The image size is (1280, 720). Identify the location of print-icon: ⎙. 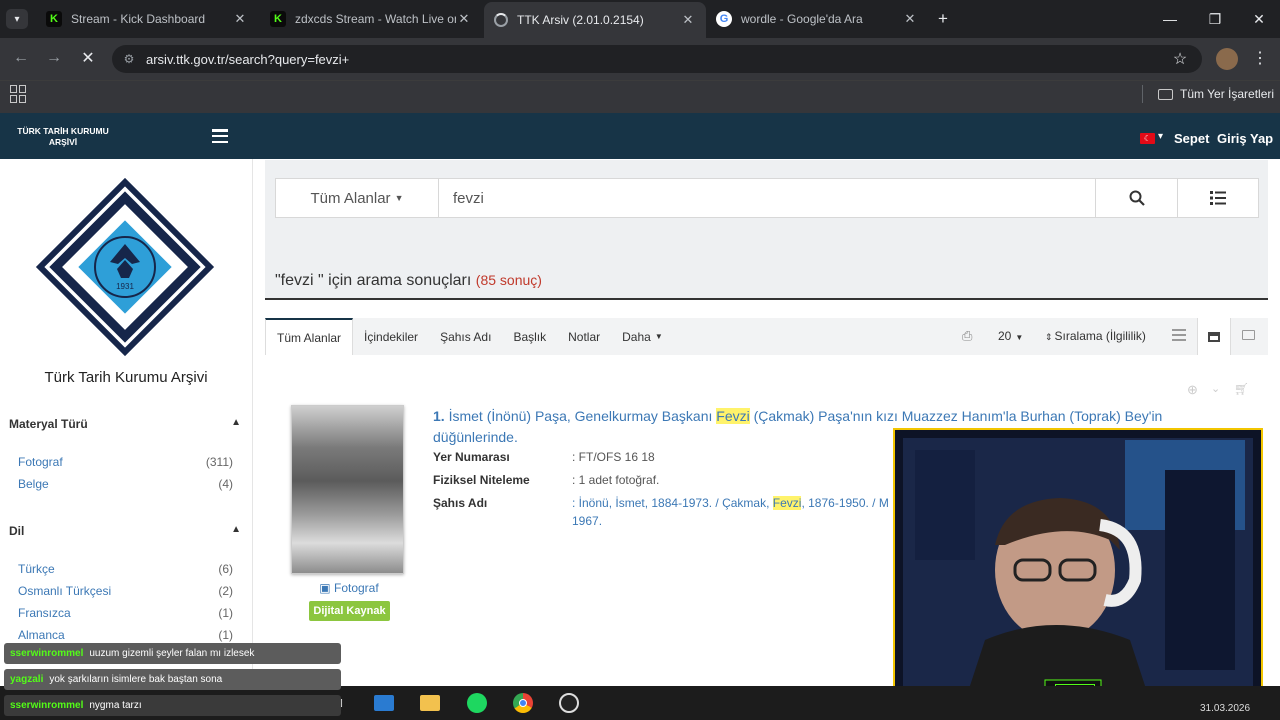
(967, 336).